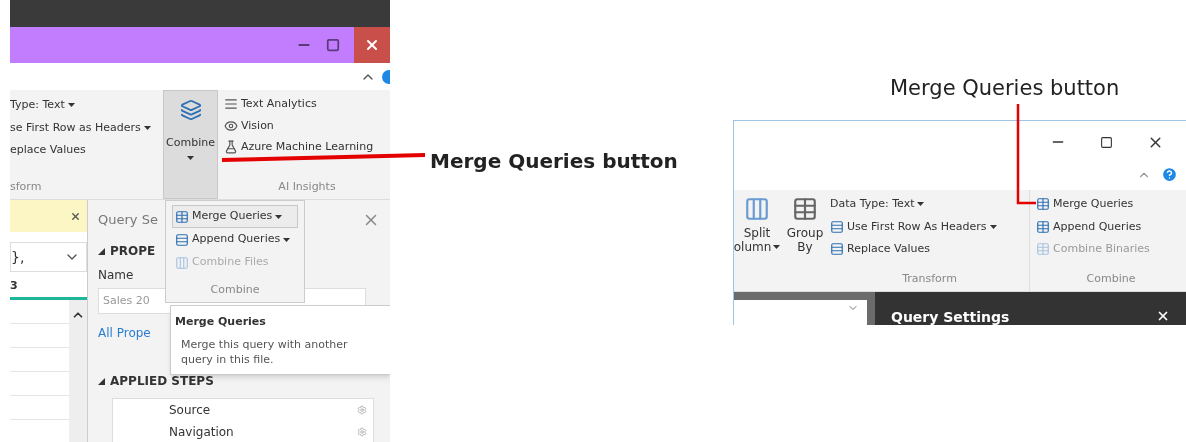 This screenshot has width=1186, height=442. I want to click on ribbon-command: Use First Row As Headers, so click(929, 226).